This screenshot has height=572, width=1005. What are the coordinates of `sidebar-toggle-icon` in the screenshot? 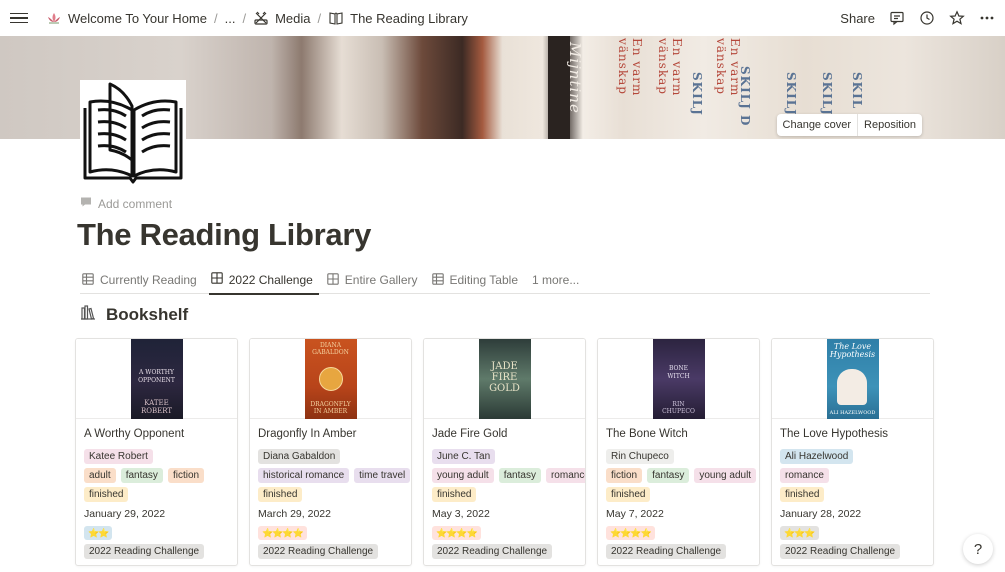 It's located at (19, 18).